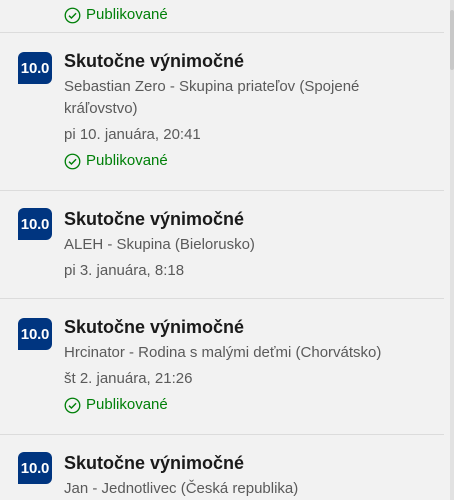  I want to click on scrollbar-track, so click(452, 250).